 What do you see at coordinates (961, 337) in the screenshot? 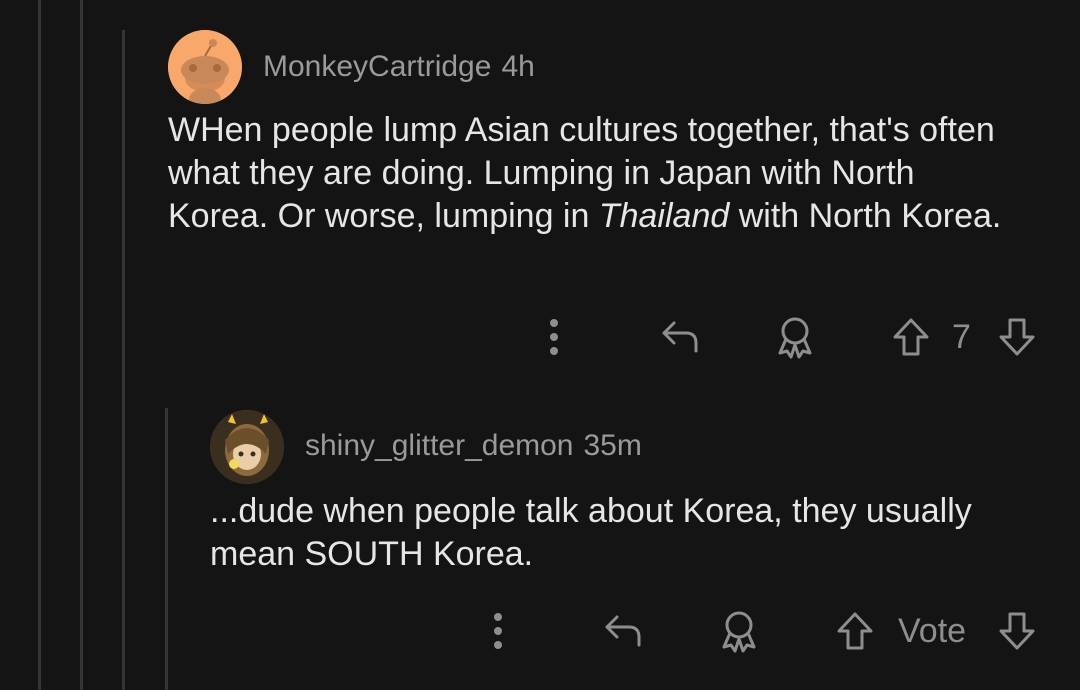
I see `vote-count: 7` at bounding box center [961, 337].